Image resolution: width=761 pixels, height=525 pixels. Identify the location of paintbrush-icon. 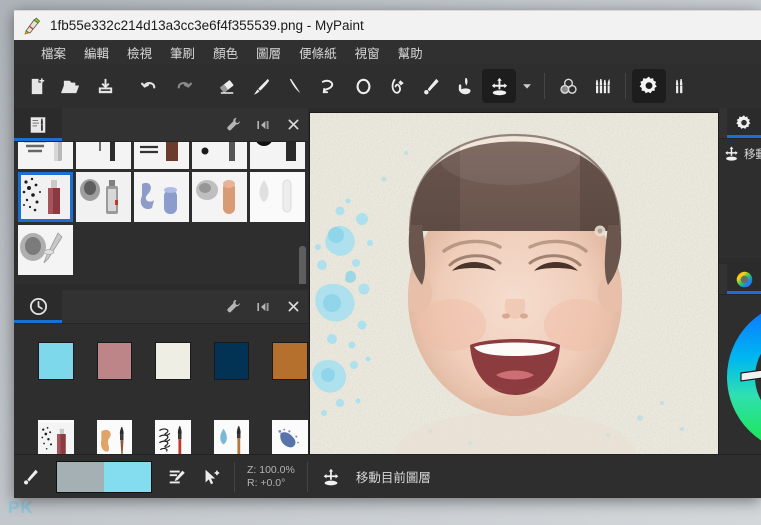
(261, 86).